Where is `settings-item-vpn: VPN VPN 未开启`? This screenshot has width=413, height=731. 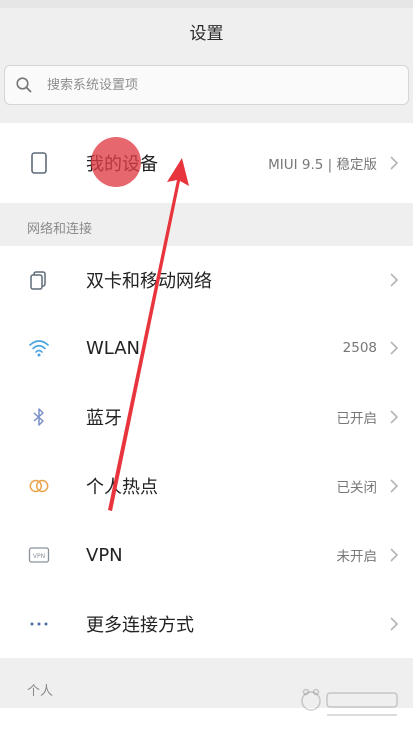 settings-item-vpn: VPN VPN 未开启 is located at coordinates (206, 555).